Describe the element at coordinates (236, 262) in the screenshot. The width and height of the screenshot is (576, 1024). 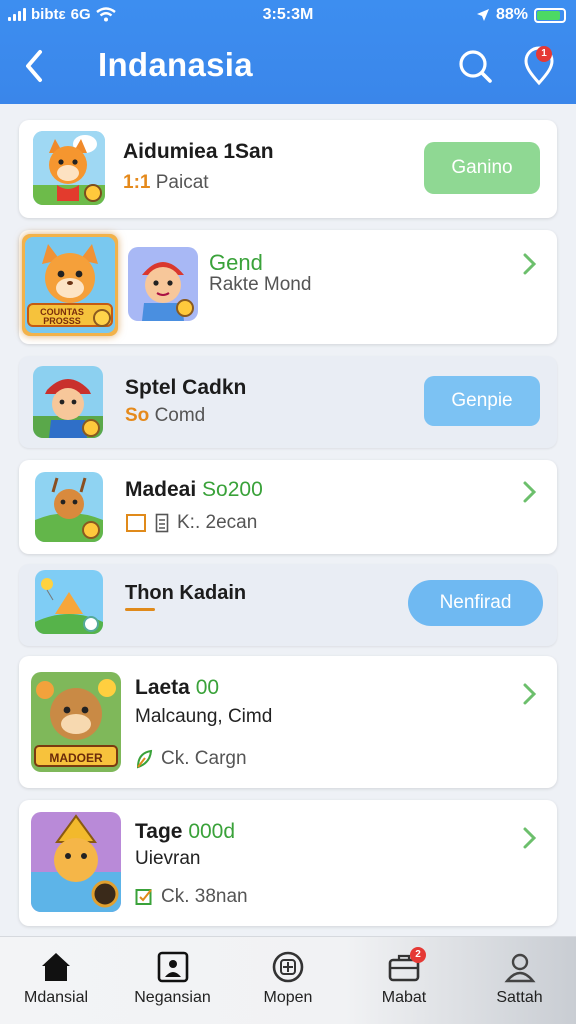
I see `item-title: Gend` at that location.